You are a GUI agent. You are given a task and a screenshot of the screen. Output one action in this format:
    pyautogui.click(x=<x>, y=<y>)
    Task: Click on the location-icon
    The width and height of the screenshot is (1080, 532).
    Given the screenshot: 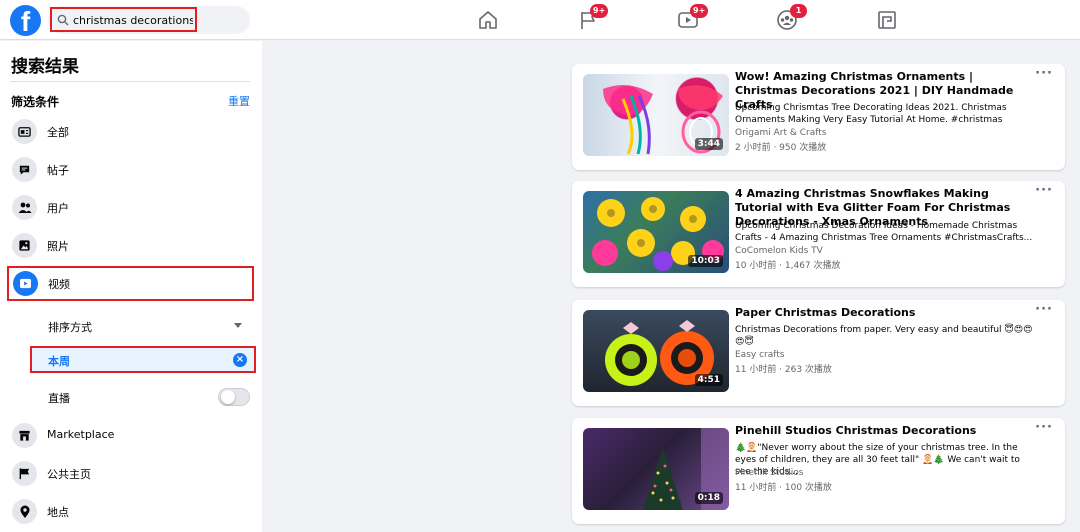 What is the action you would take?
    pyautogui.click(x=24, y=511)
    